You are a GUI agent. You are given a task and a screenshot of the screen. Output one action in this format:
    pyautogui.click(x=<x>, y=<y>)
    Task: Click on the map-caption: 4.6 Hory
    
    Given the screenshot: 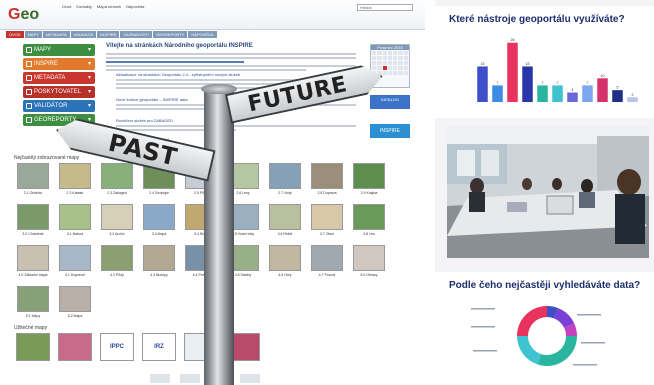 What is the action you would take?
    pyautogui.click(x=285, y=275)
    